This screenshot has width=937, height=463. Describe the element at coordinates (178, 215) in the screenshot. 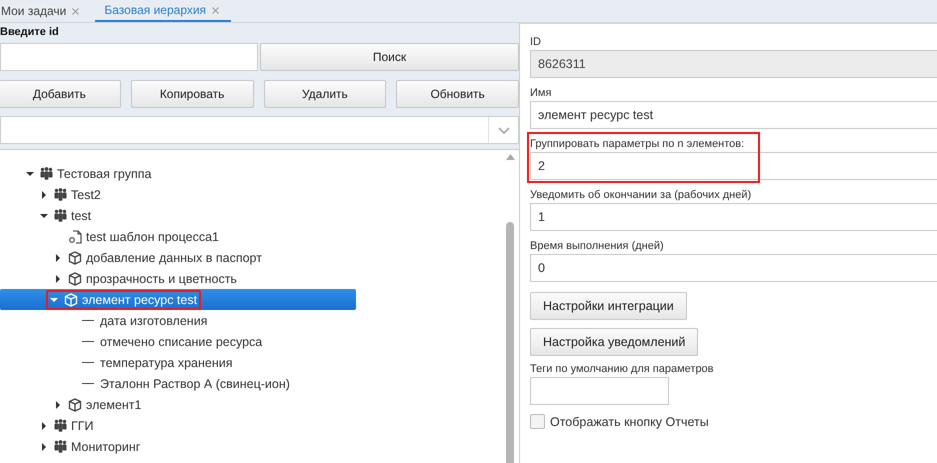

I see `tree-item: test` at that location.